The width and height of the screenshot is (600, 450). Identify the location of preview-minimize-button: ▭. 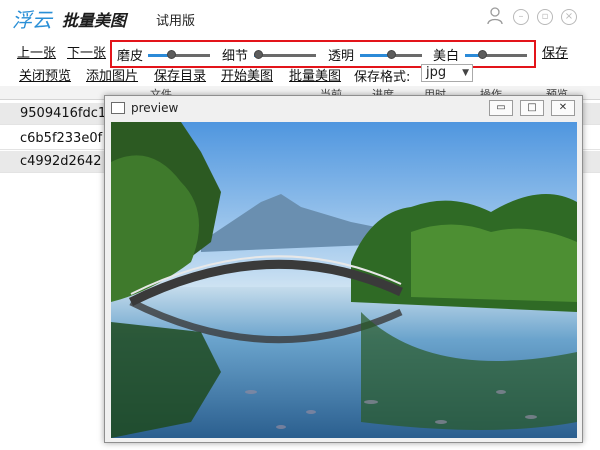
(501, 108).